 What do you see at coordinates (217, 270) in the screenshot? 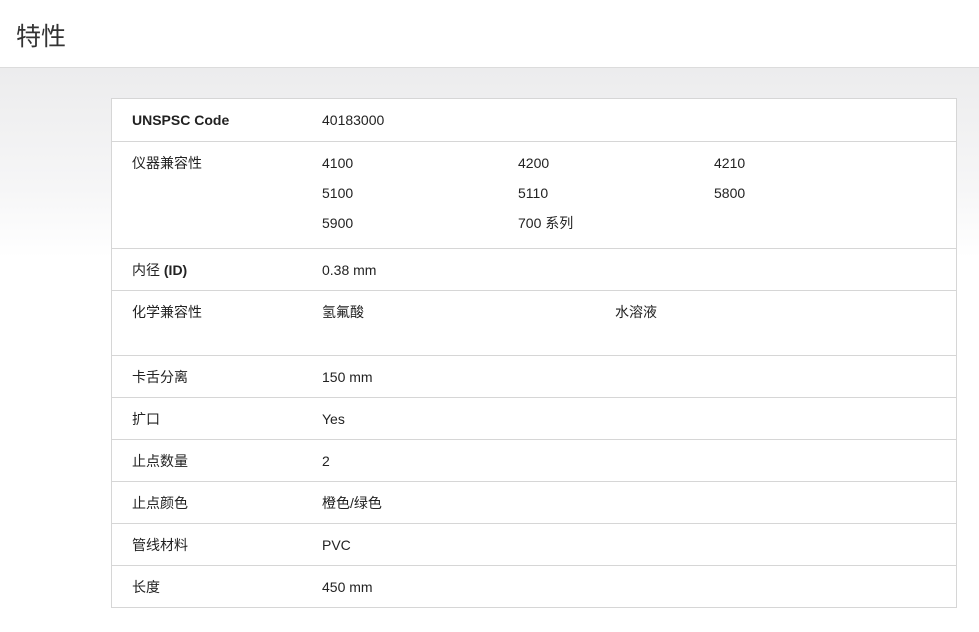
I see `property-label: 内径 (ID)` at bounding box center [217, 270].